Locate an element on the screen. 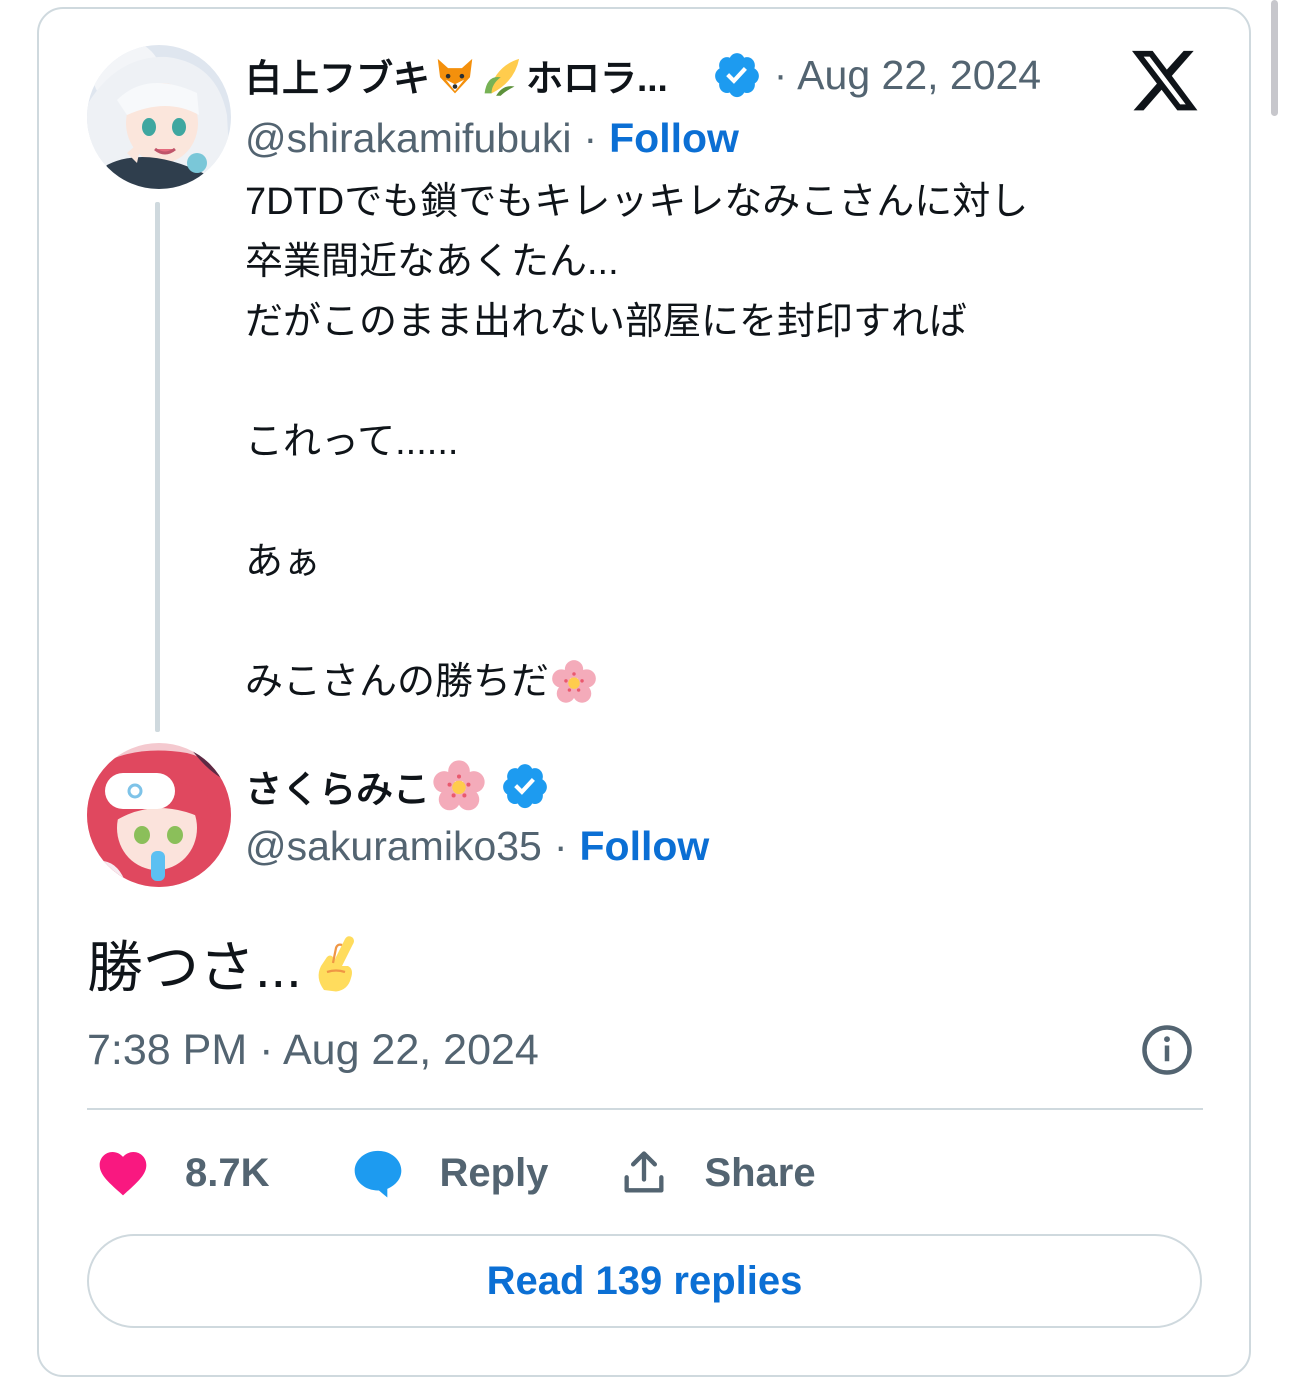 The height and width of the screenshot is (1385, 1290). main-tweet-header: さくらみこ is located at coordinates (397, 786).